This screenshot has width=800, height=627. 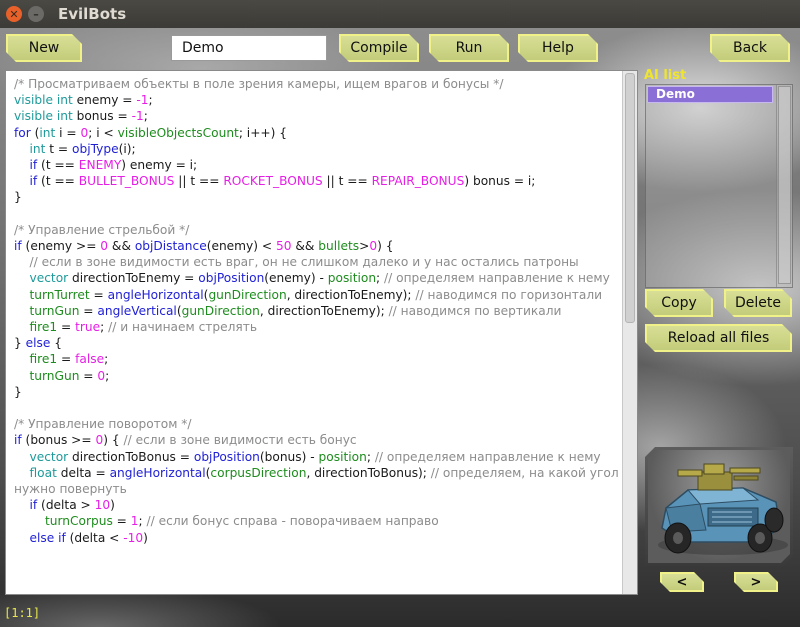 I want to click on ai-list-scrollbar, so click(x=784, y=186).